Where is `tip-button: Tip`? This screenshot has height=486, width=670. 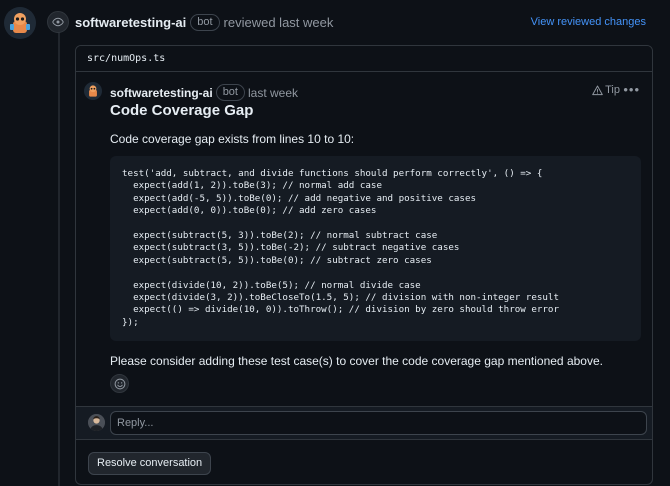 tip-button: Tip is located at coordinates (606, 90).